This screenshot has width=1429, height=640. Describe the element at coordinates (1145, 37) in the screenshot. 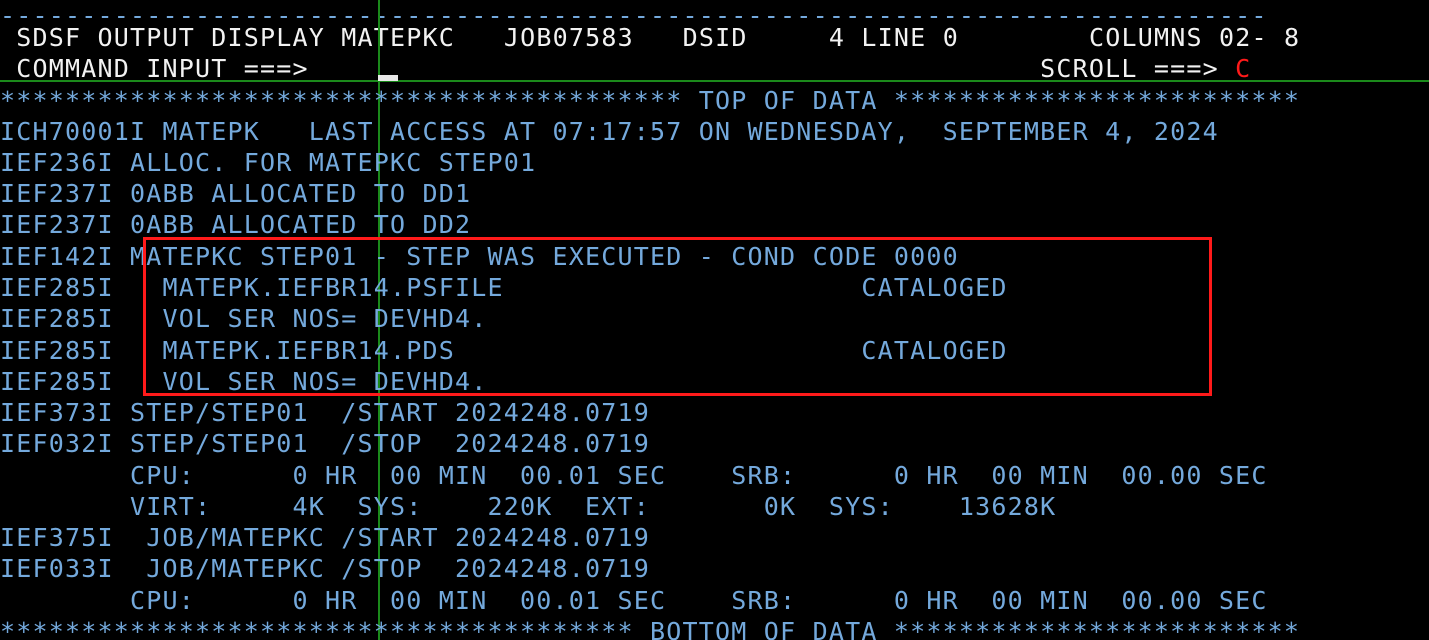

I see `columns-label: COLUMNS` at that location.